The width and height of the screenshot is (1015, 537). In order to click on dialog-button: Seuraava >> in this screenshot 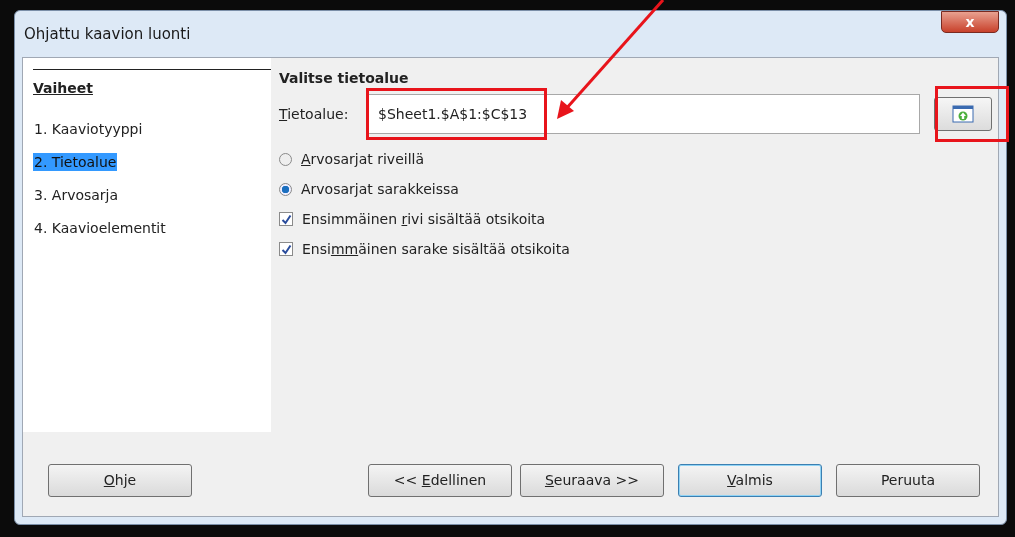, I will do `click(592, 480)`.